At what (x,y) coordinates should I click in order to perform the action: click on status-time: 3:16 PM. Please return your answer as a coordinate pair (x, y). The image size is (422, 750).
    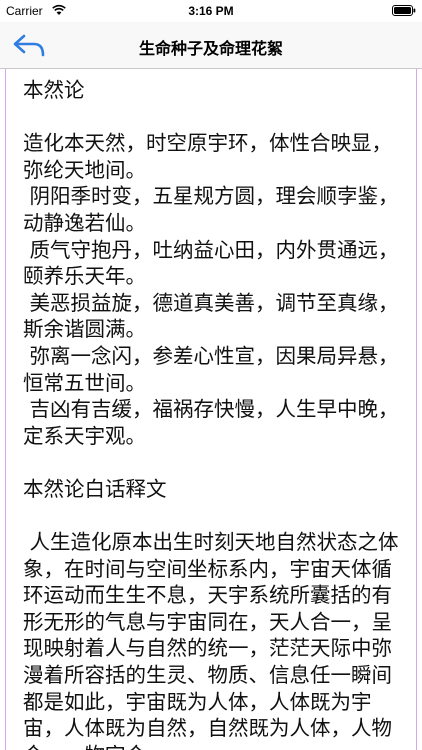
    Looking at the image, I should click on (211, 11).